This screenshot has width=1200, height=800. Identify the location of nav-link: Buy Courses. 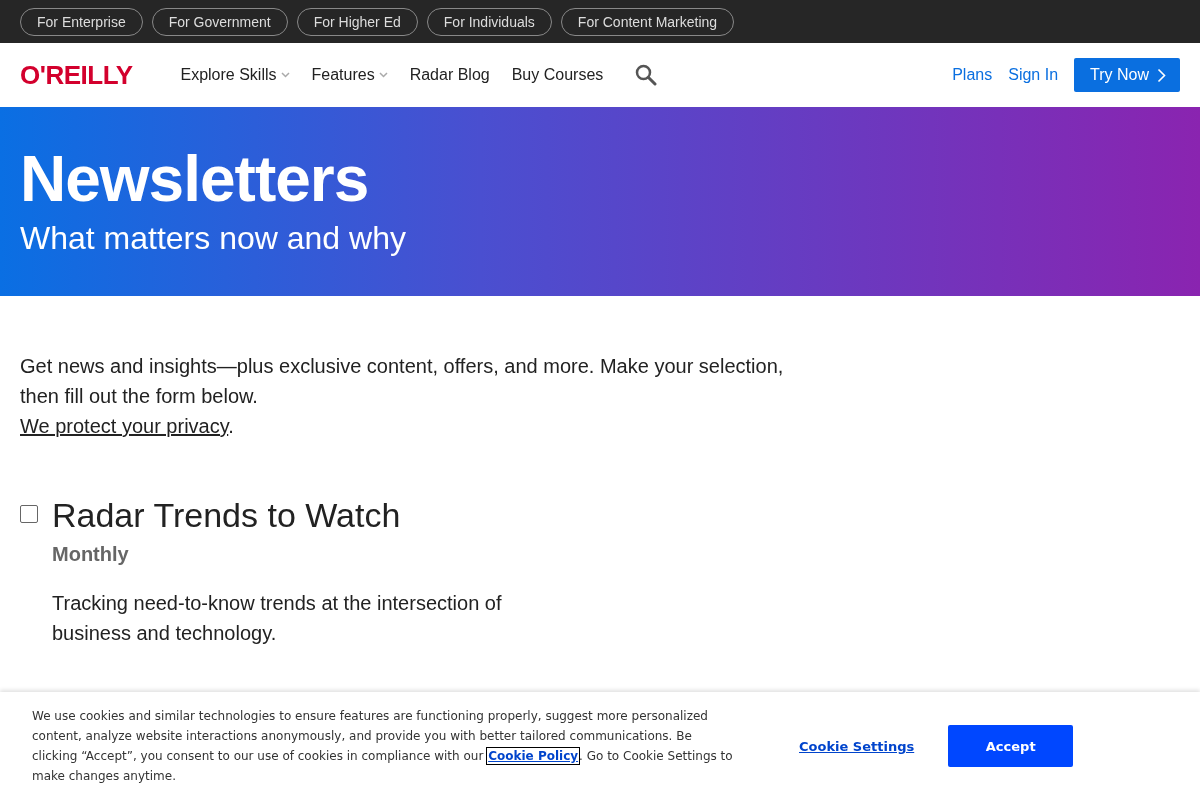
(557, 75).